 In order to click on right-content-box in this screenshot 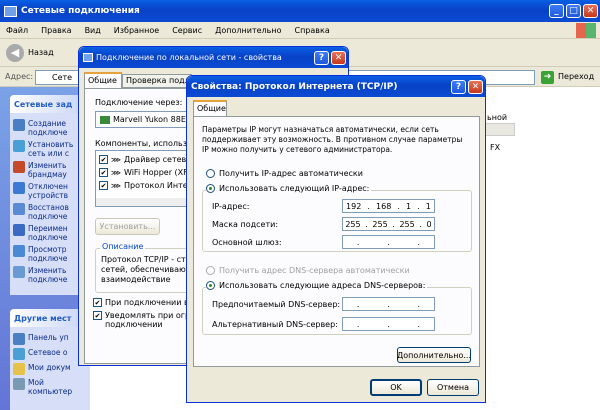, I will do `click(500, 129)`.